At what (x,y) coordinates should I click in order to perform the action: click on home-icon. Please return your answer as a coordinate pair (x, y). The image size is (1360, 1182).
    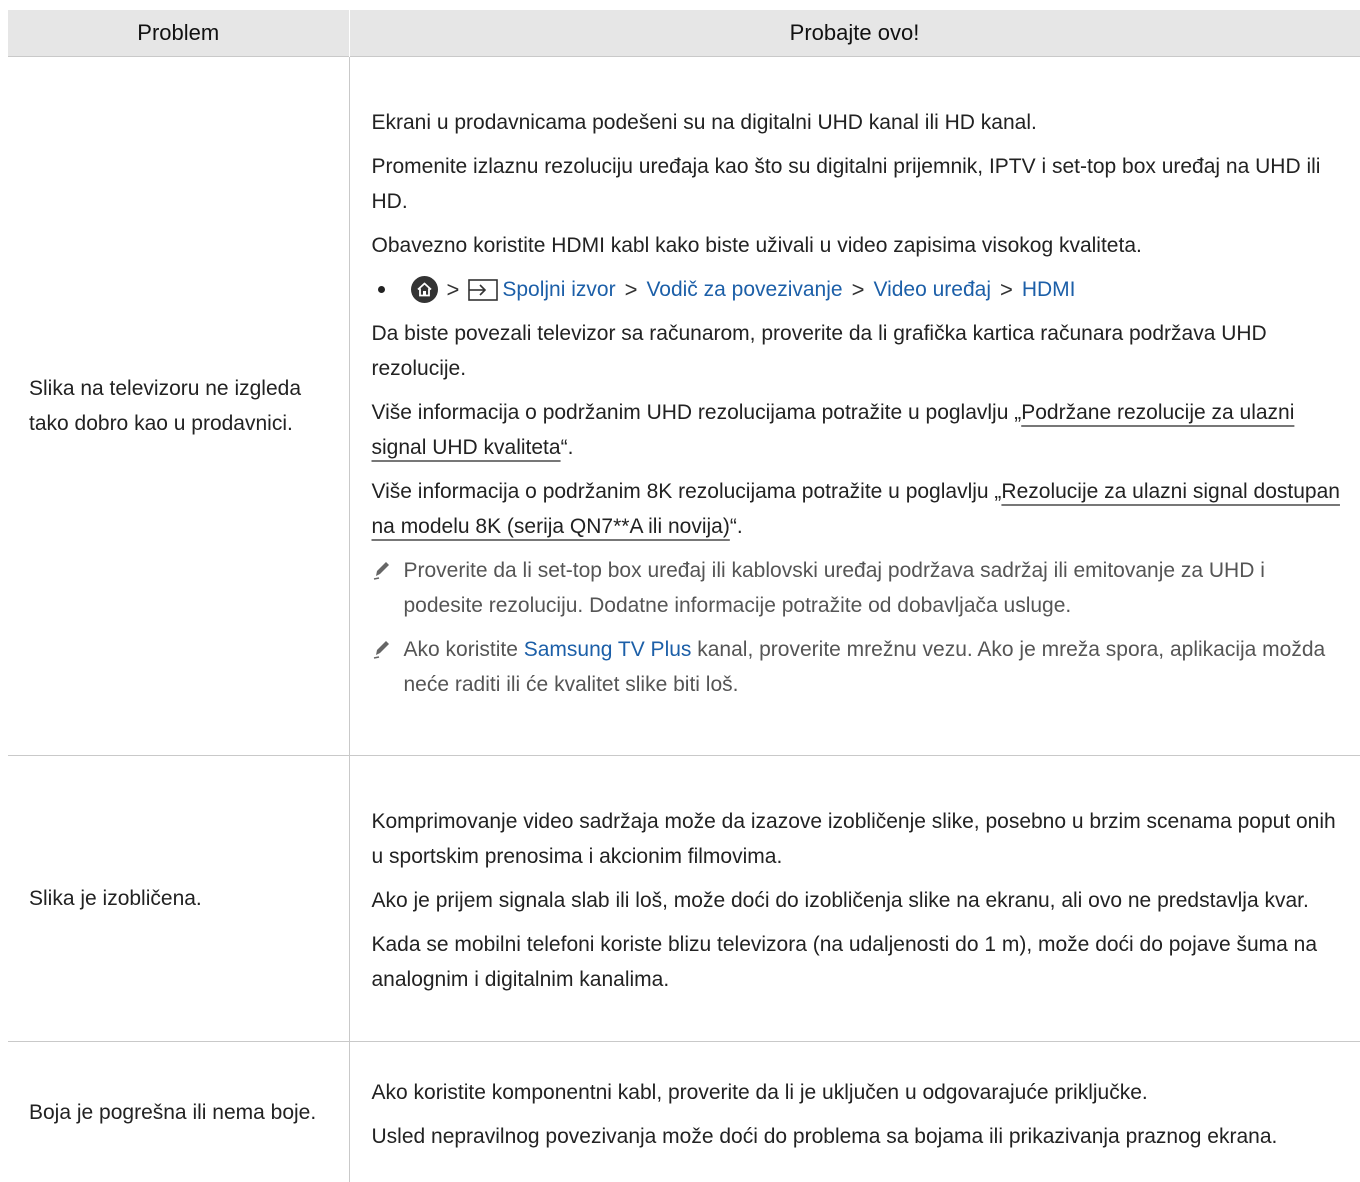
    Looking at the image, I should click on (424, 289).